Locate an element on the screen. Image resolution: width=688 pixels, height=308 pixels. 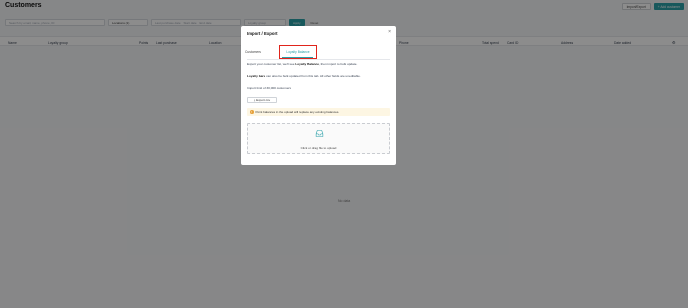
tab-loyalty-balance-label: Loyalty Balance is located at coordinates (298, 52).